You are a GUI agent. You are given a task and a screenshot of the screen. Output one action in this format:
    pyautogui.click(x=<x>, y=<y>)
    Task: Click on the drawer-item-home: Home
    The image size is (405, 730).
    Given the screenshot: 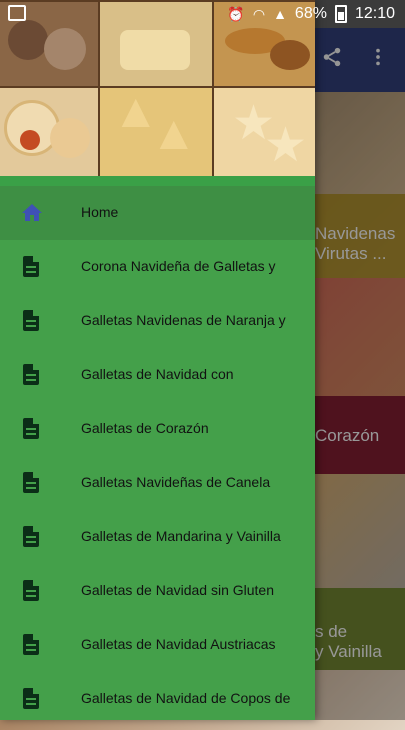 What is the action you would take?
    pyautogui.click(x=157, y=213)
    